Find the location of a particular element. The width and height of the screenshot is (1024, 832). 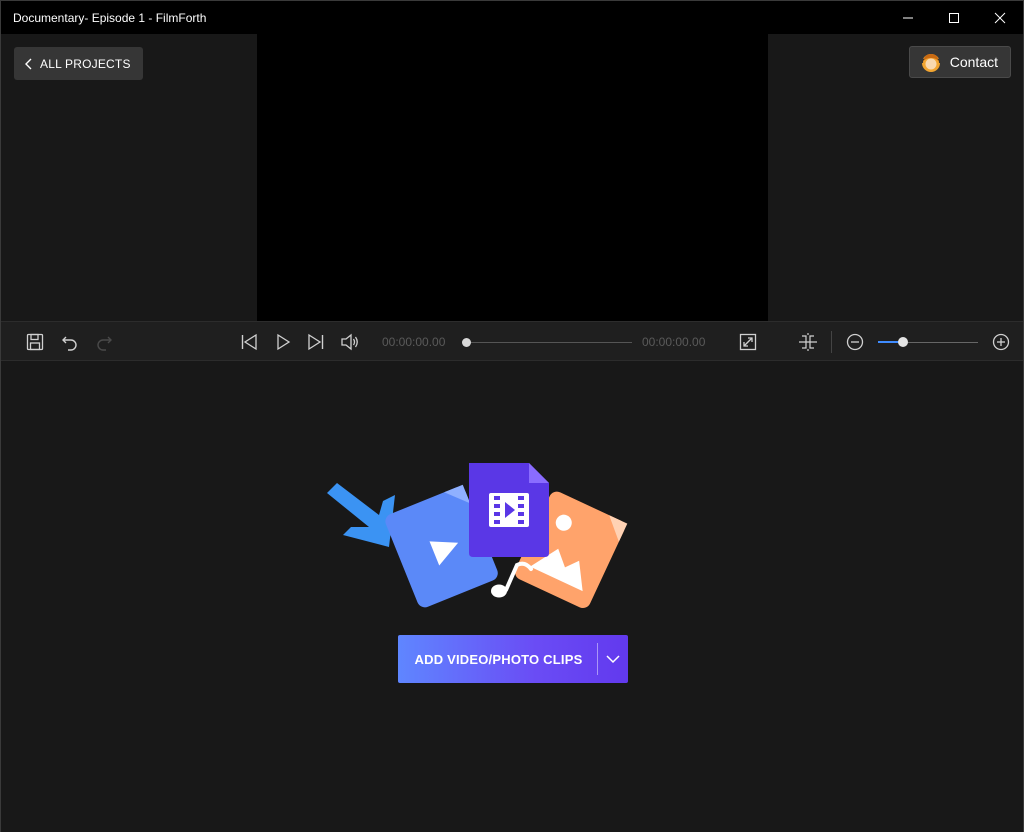

add-clips-button: ADD VIDEO/PHOTO CLIPS is located at coordinates (513, 659).